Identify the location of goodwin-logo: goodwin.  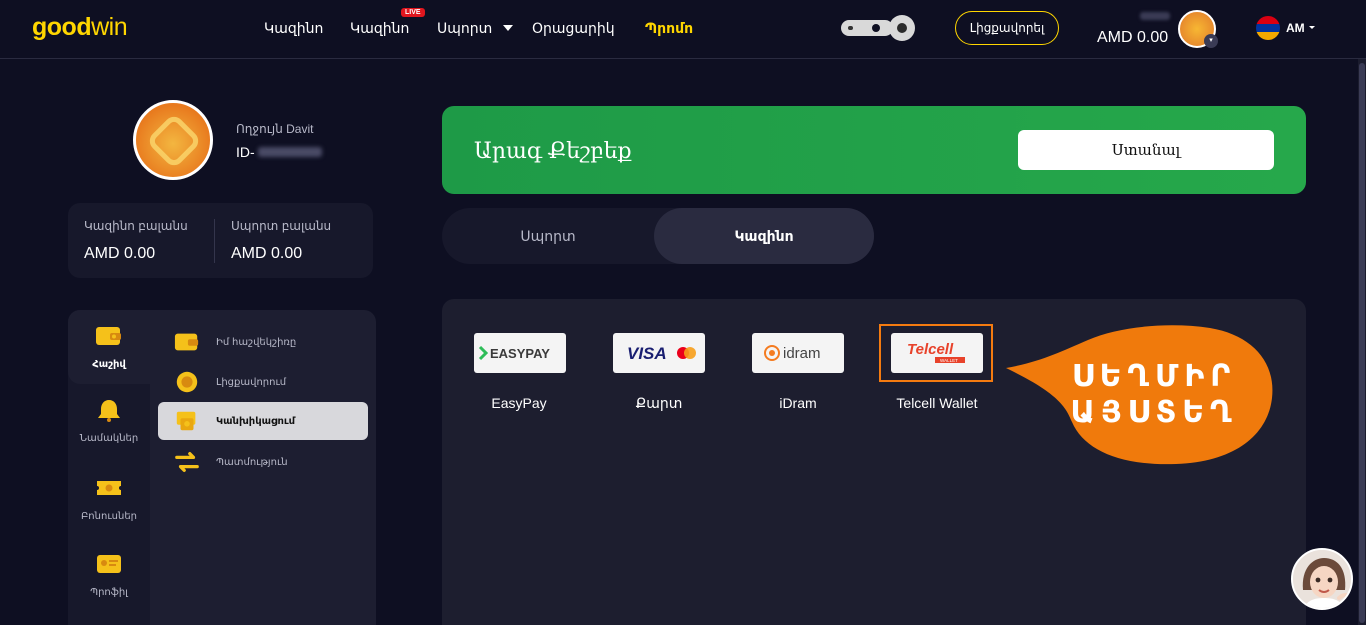
(80, 27).